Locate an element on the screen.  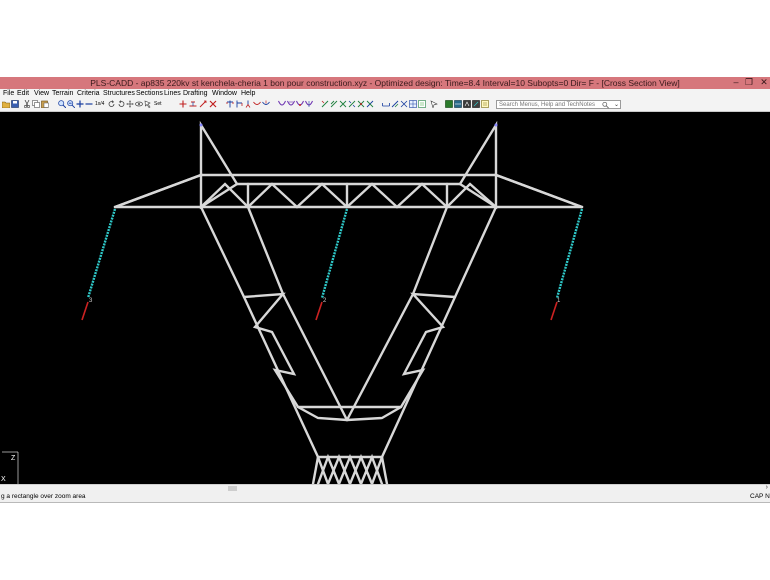
axis-z-label: Z is located at coordinates (13, 458).